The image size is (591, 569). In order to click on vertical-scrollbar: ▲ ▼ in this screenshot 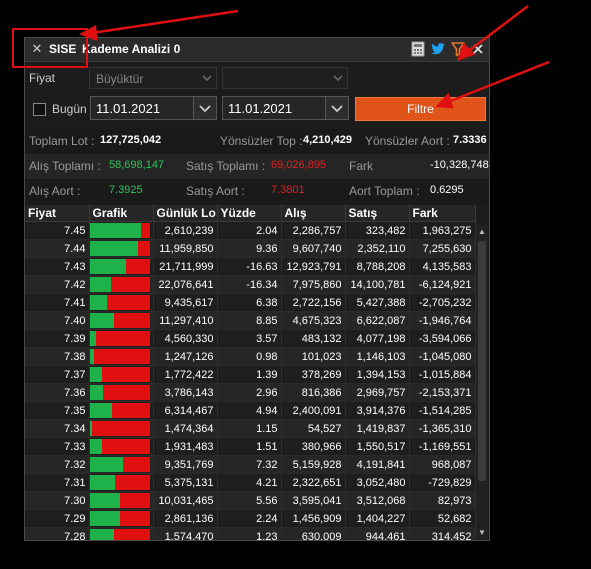, I will do `click(482, 382)`.